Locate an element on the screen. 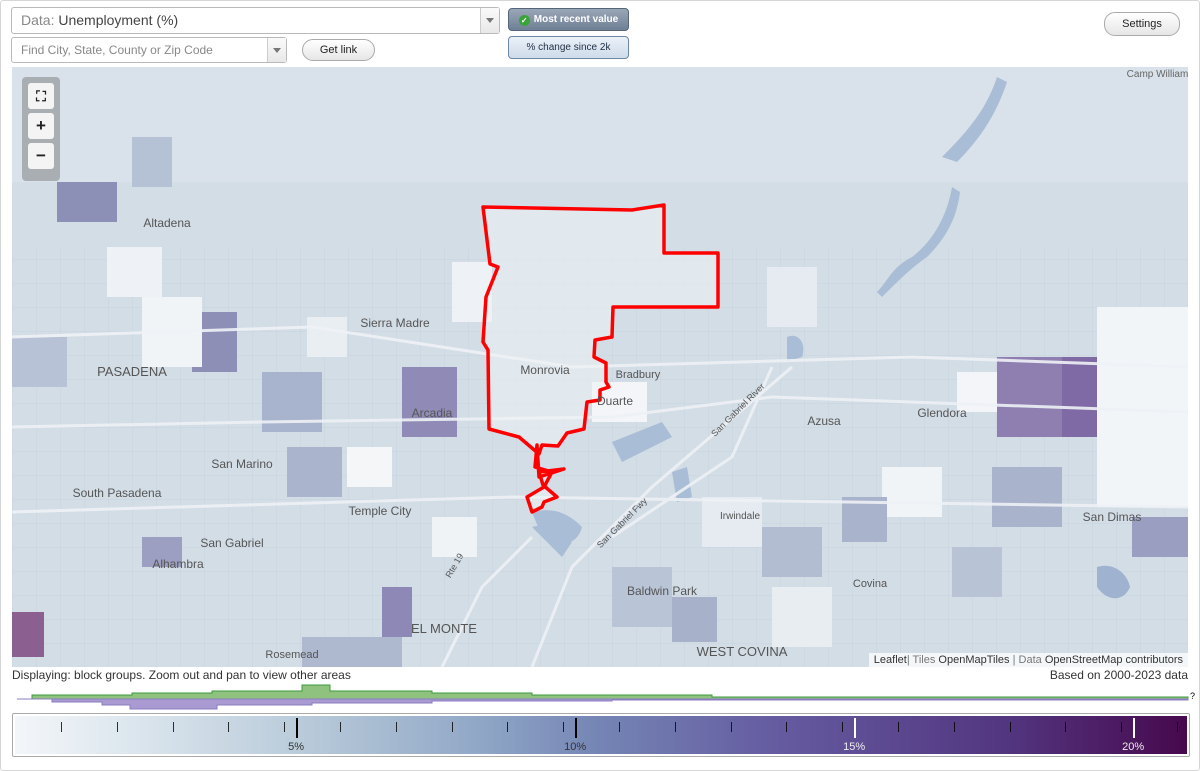  color-legend: 5% 10% 15% 20% is located at coordinates (601, 735).